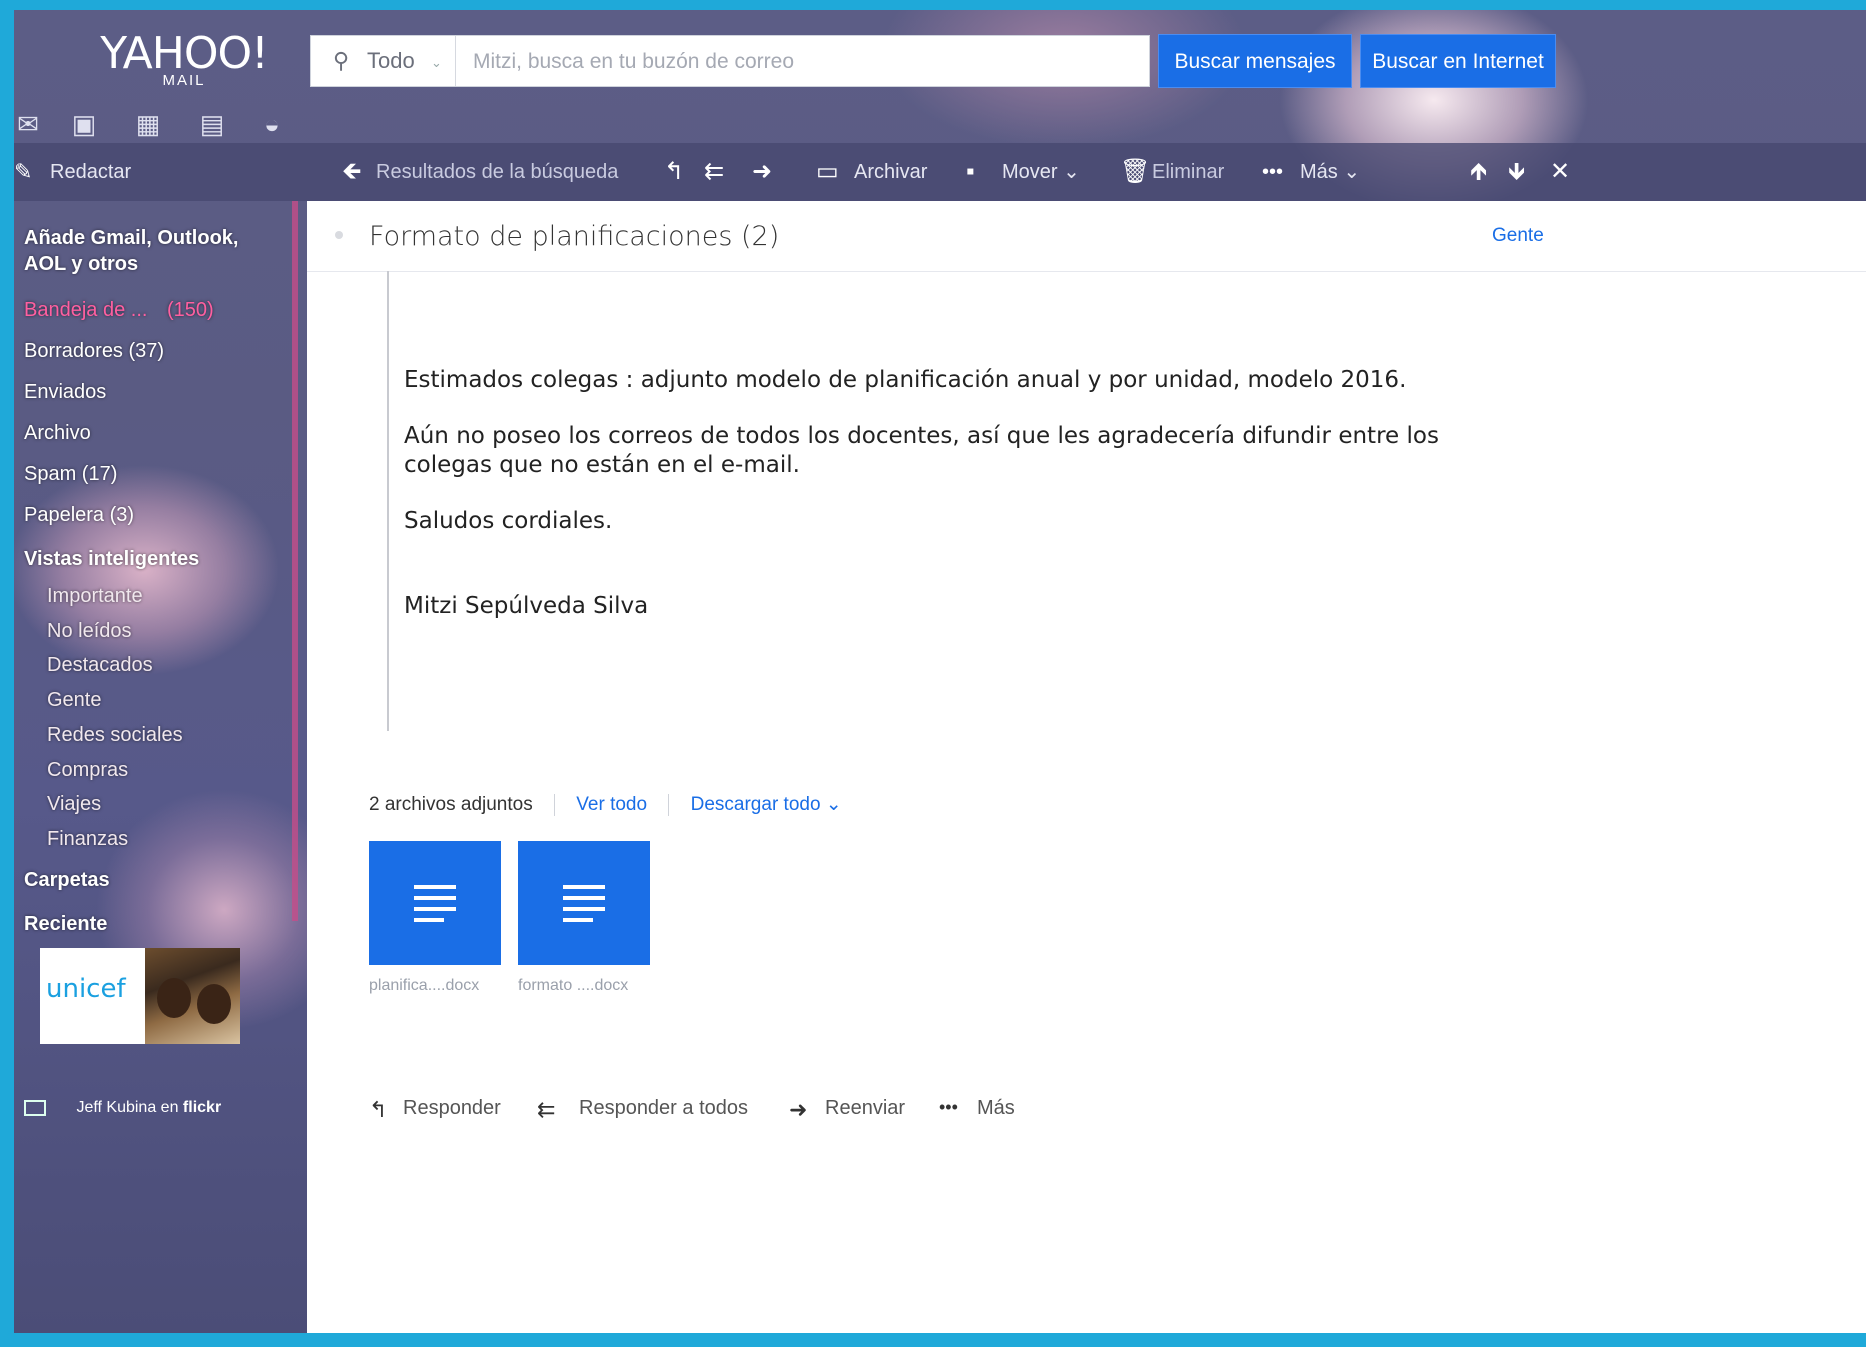  I want to click on search-results-link: Resultados de la búsqueda, so click(497, 172).